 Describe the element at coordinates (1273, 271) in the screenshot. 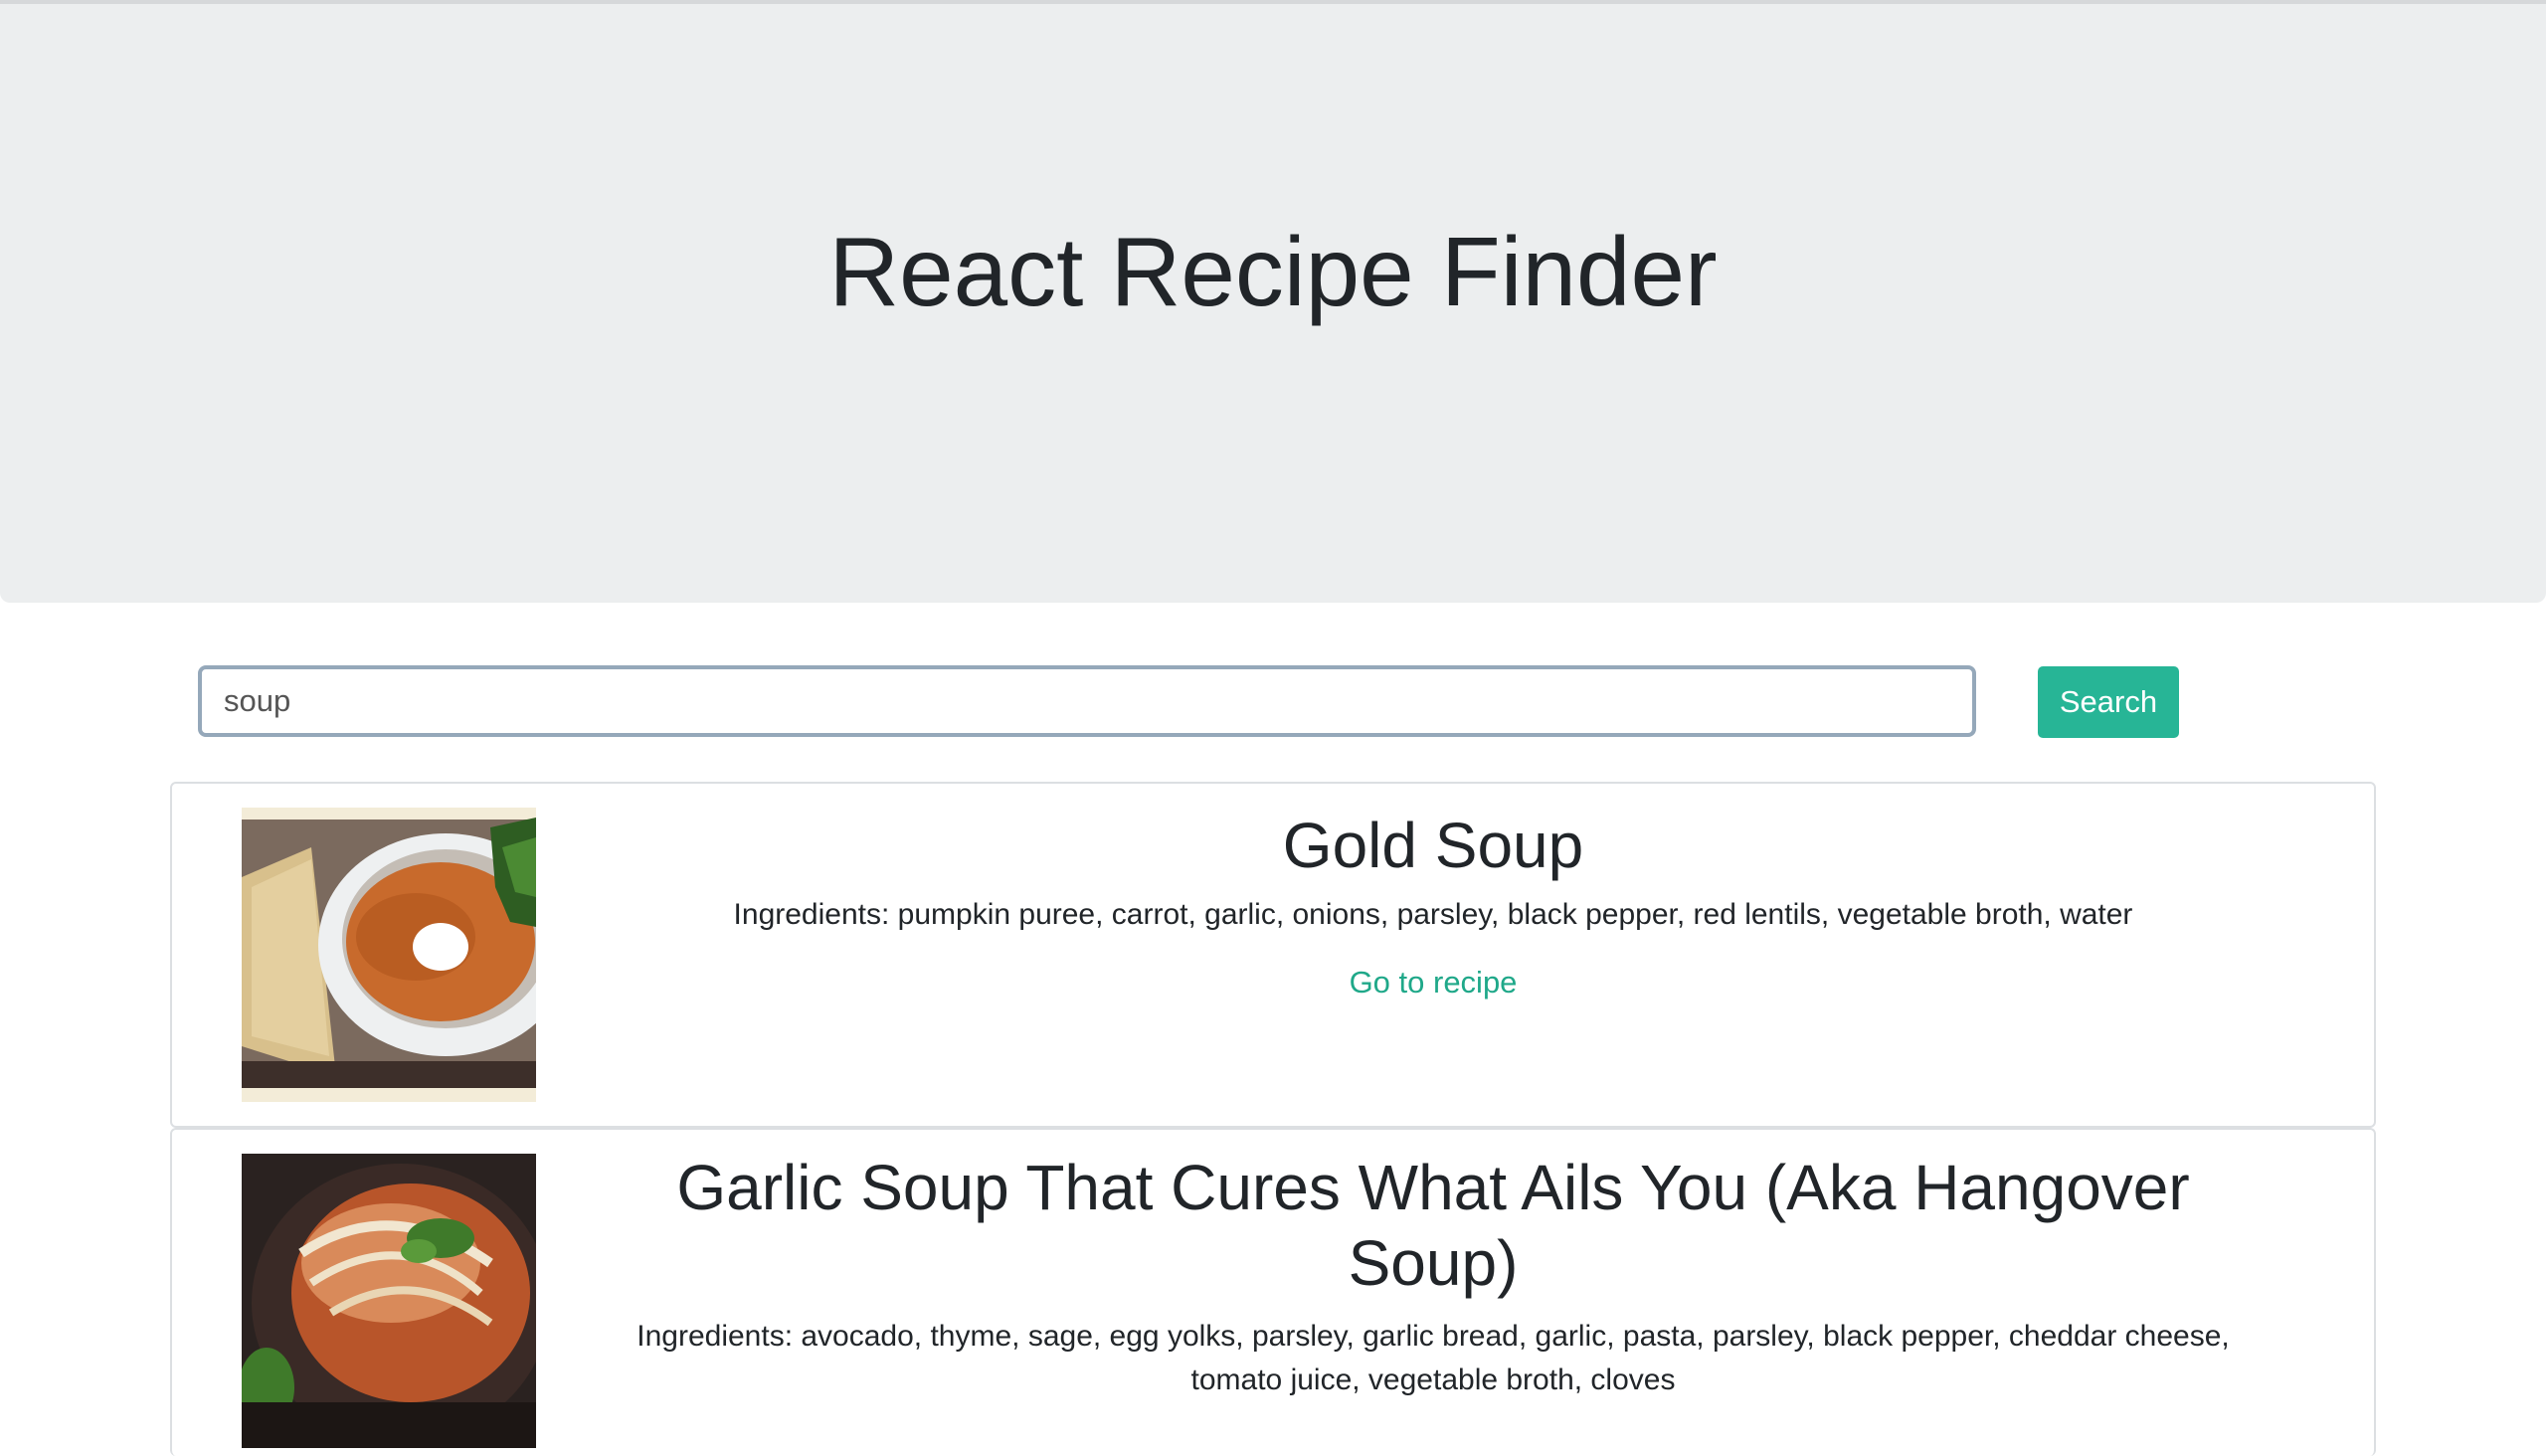

I see `page-title: React Recipe Finder` at that location.